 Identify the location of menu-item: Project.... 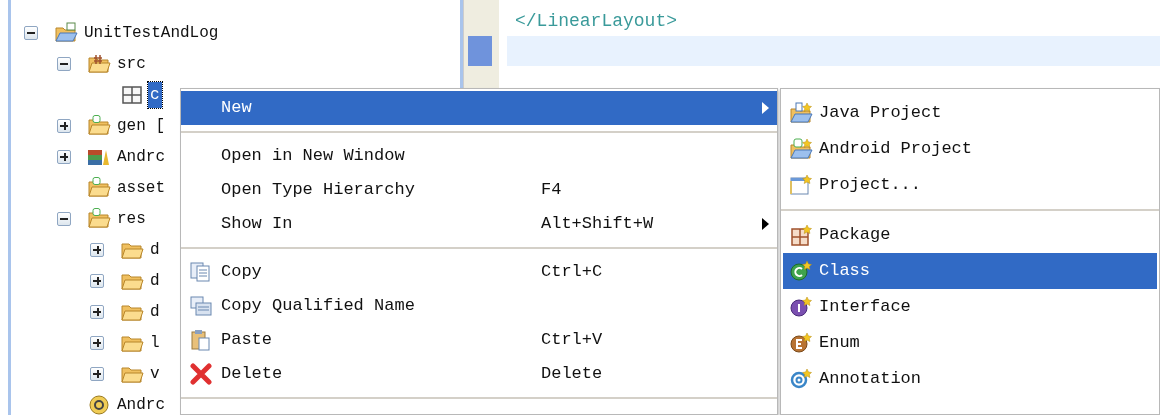
(970, 185).